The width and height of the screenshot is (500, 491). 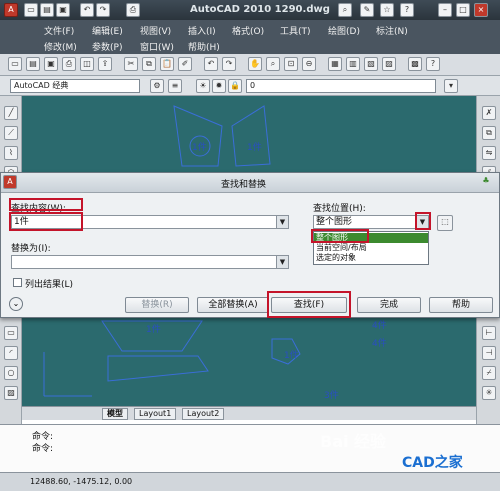 What do you see at coordinates (69, 64) in the screenshot?
I see `print-file-icon: ⎙` at bounding box center [69, 64].